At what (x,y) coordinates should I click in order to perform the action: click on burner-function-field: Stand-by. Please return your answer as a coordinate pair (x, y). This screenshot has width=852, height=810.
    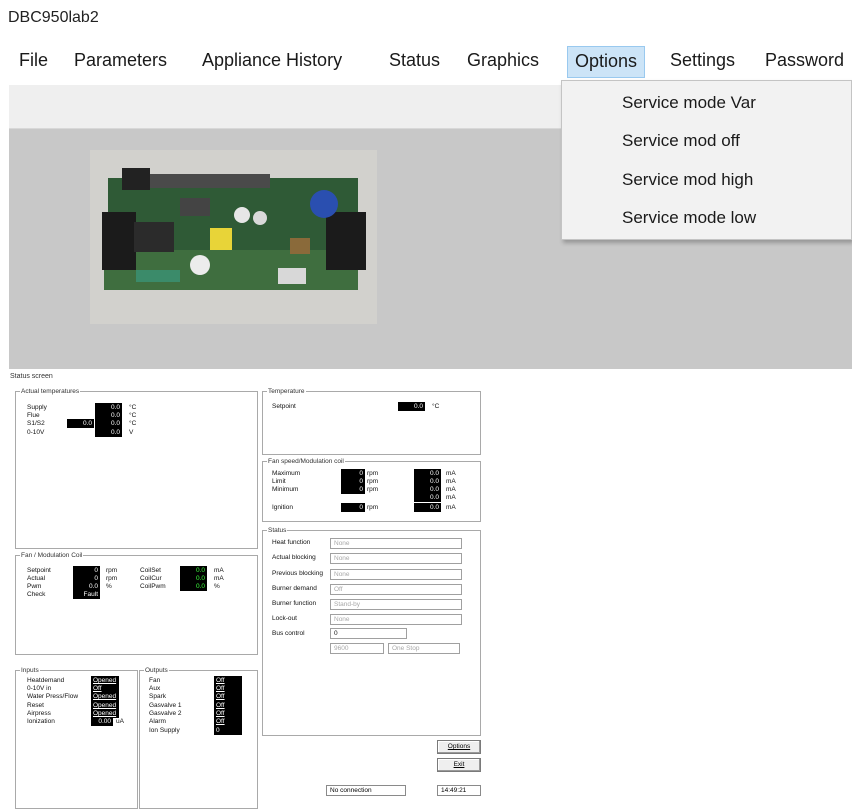
    Looking at the image, I should click on (396, 604).